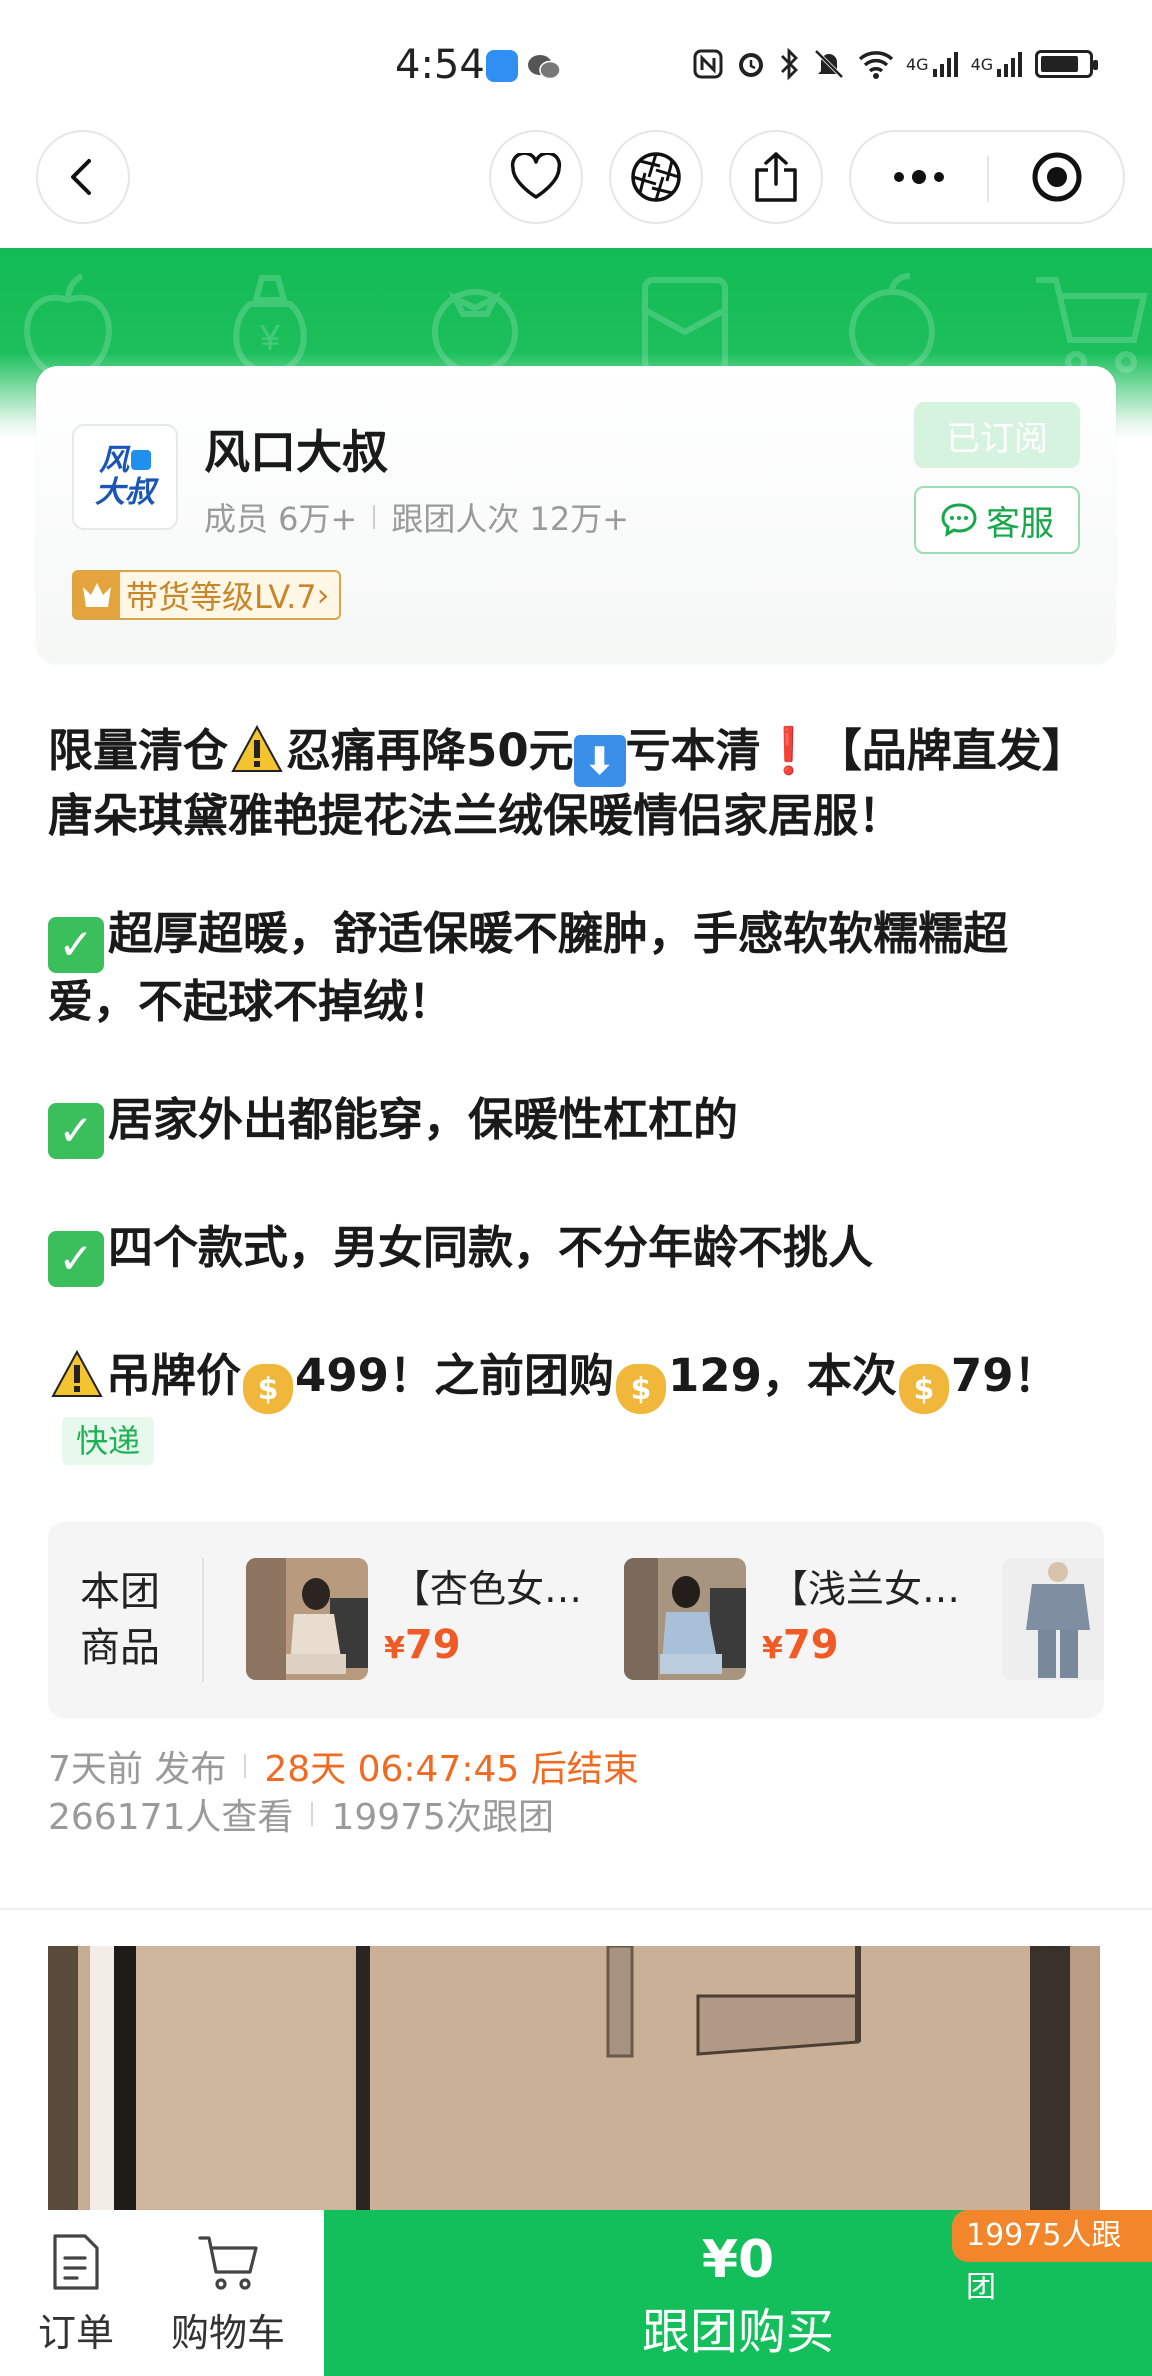 This screenshot has width=1152, height=2376. Describe the element at coordinates (227, 2333) in the screenshot. I see `cart-label: 购物车` at that location.